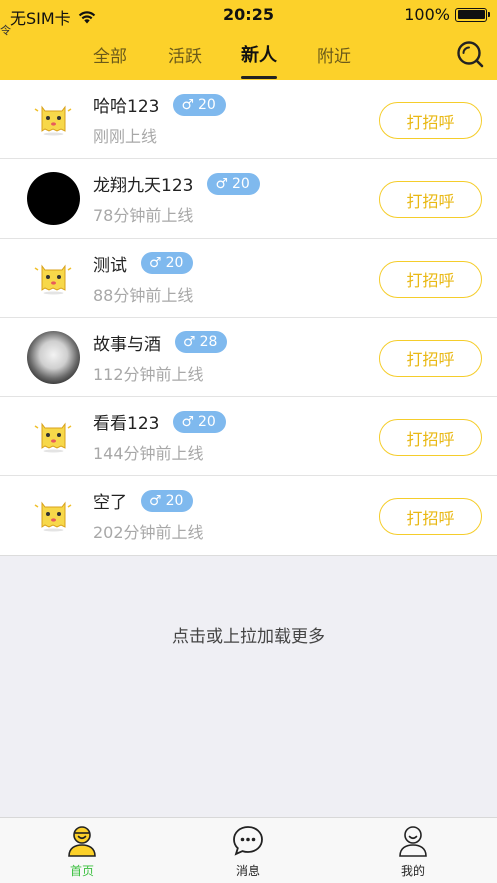  What do you see at coordinates (259, 54) in the screenshot?
I see `tab-new: 新人` at bounding box center [259, 54].